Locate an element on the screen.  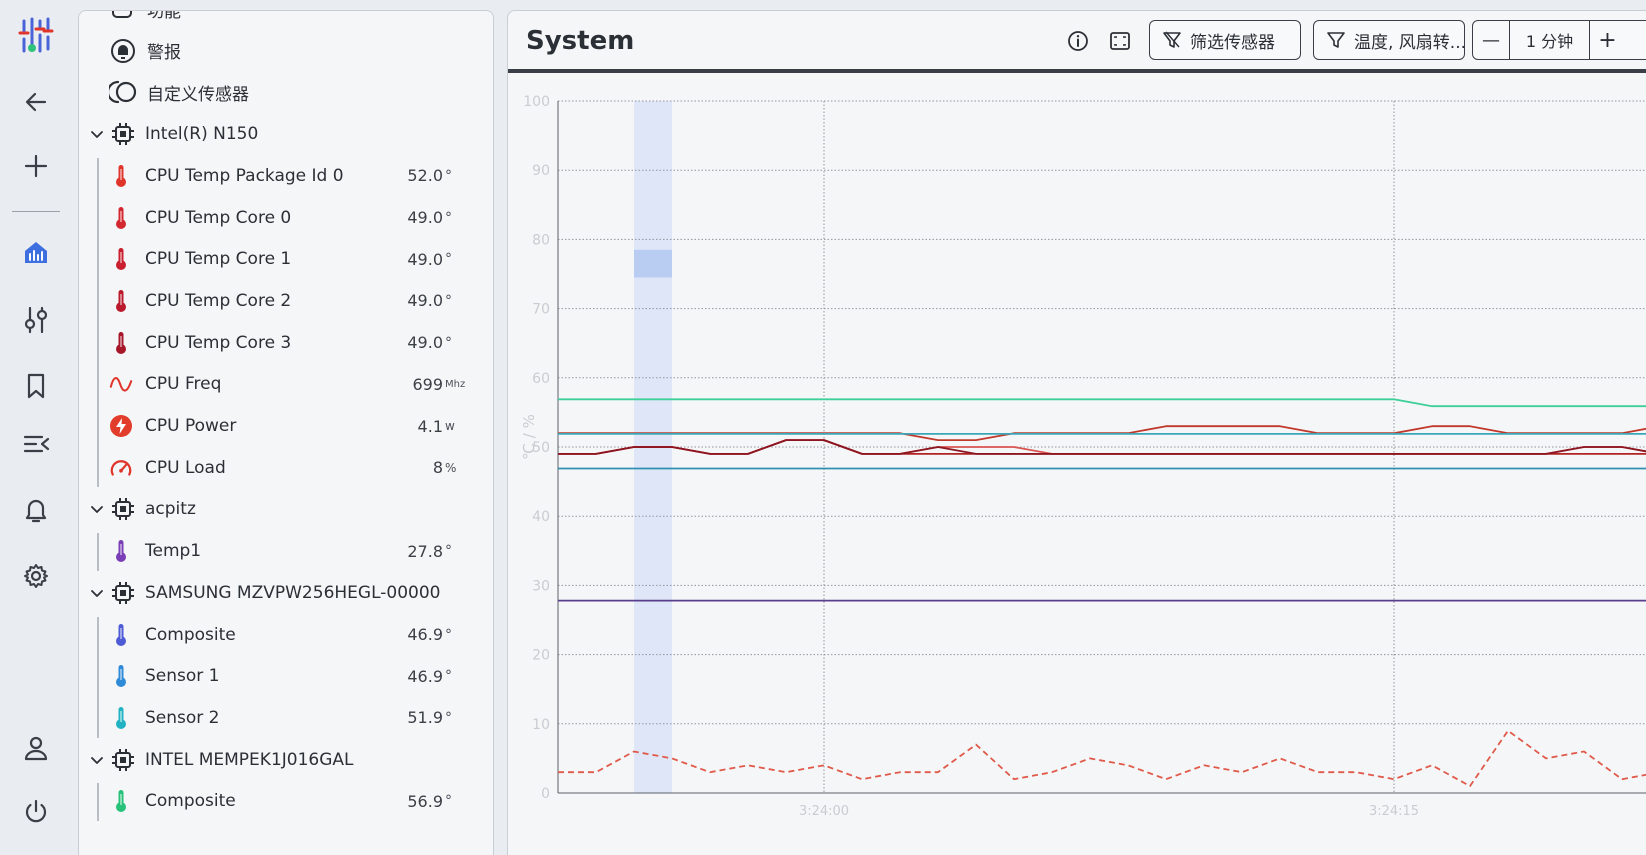
filter-sensors-button: 筛选传感器 is located at coordinates (1225, 40).